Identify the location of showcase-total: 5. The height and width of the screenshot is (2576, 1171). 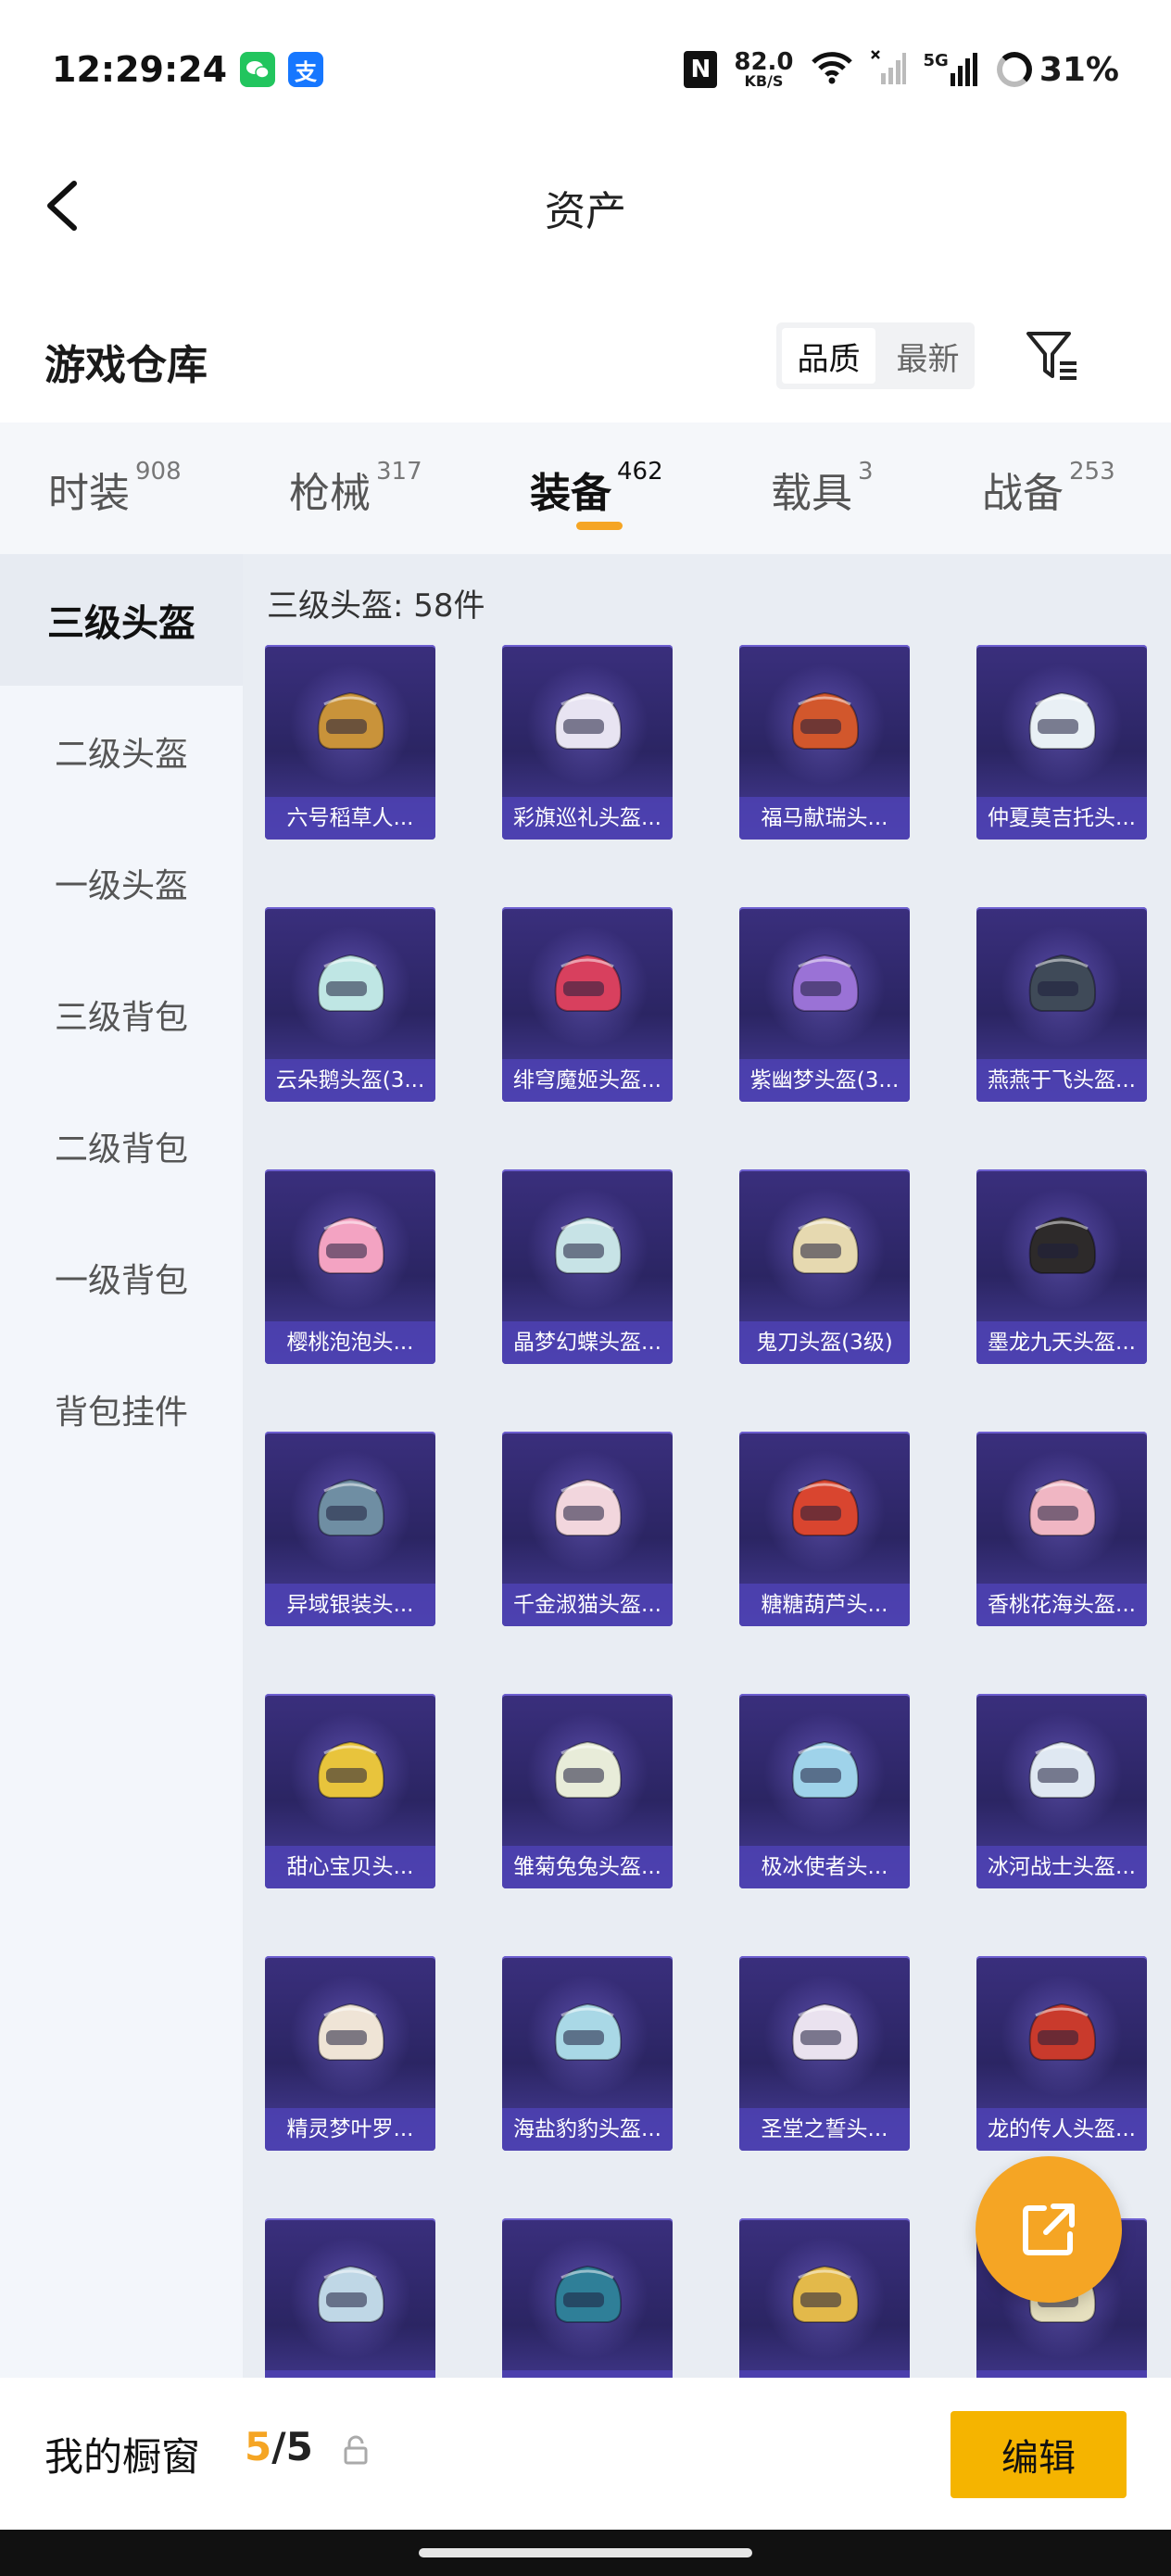
(299, 2446).